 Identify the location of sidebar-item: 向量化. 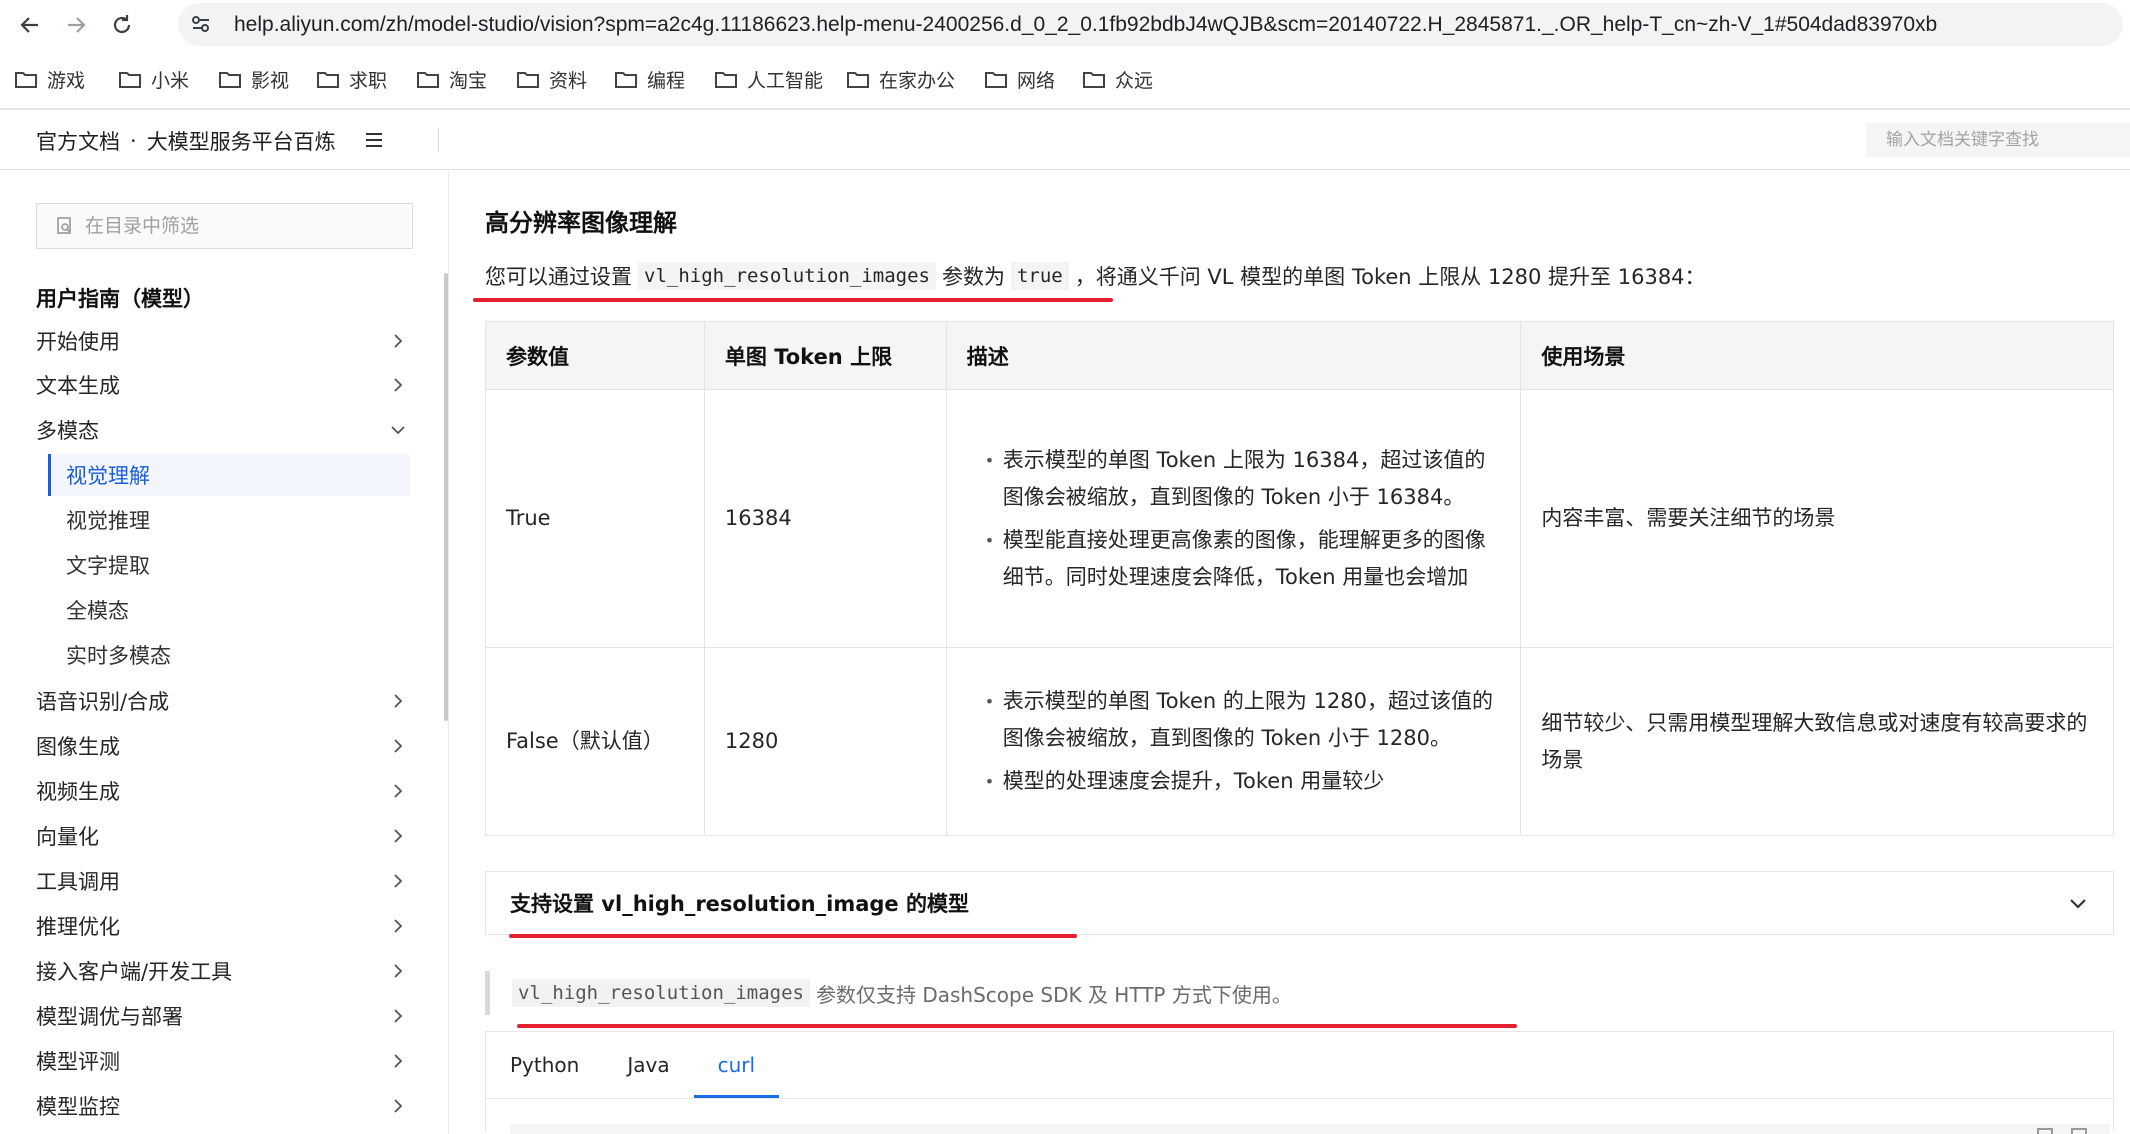
(221, 836).